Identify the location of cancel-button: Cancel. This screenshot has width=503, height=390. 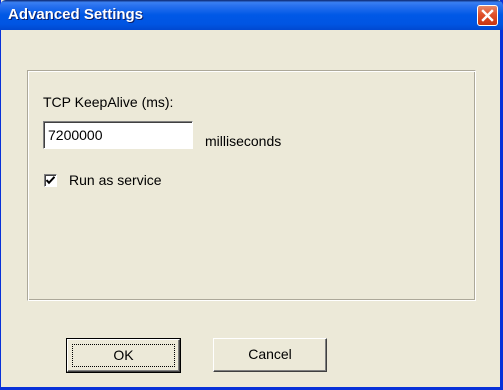
(270, 355).